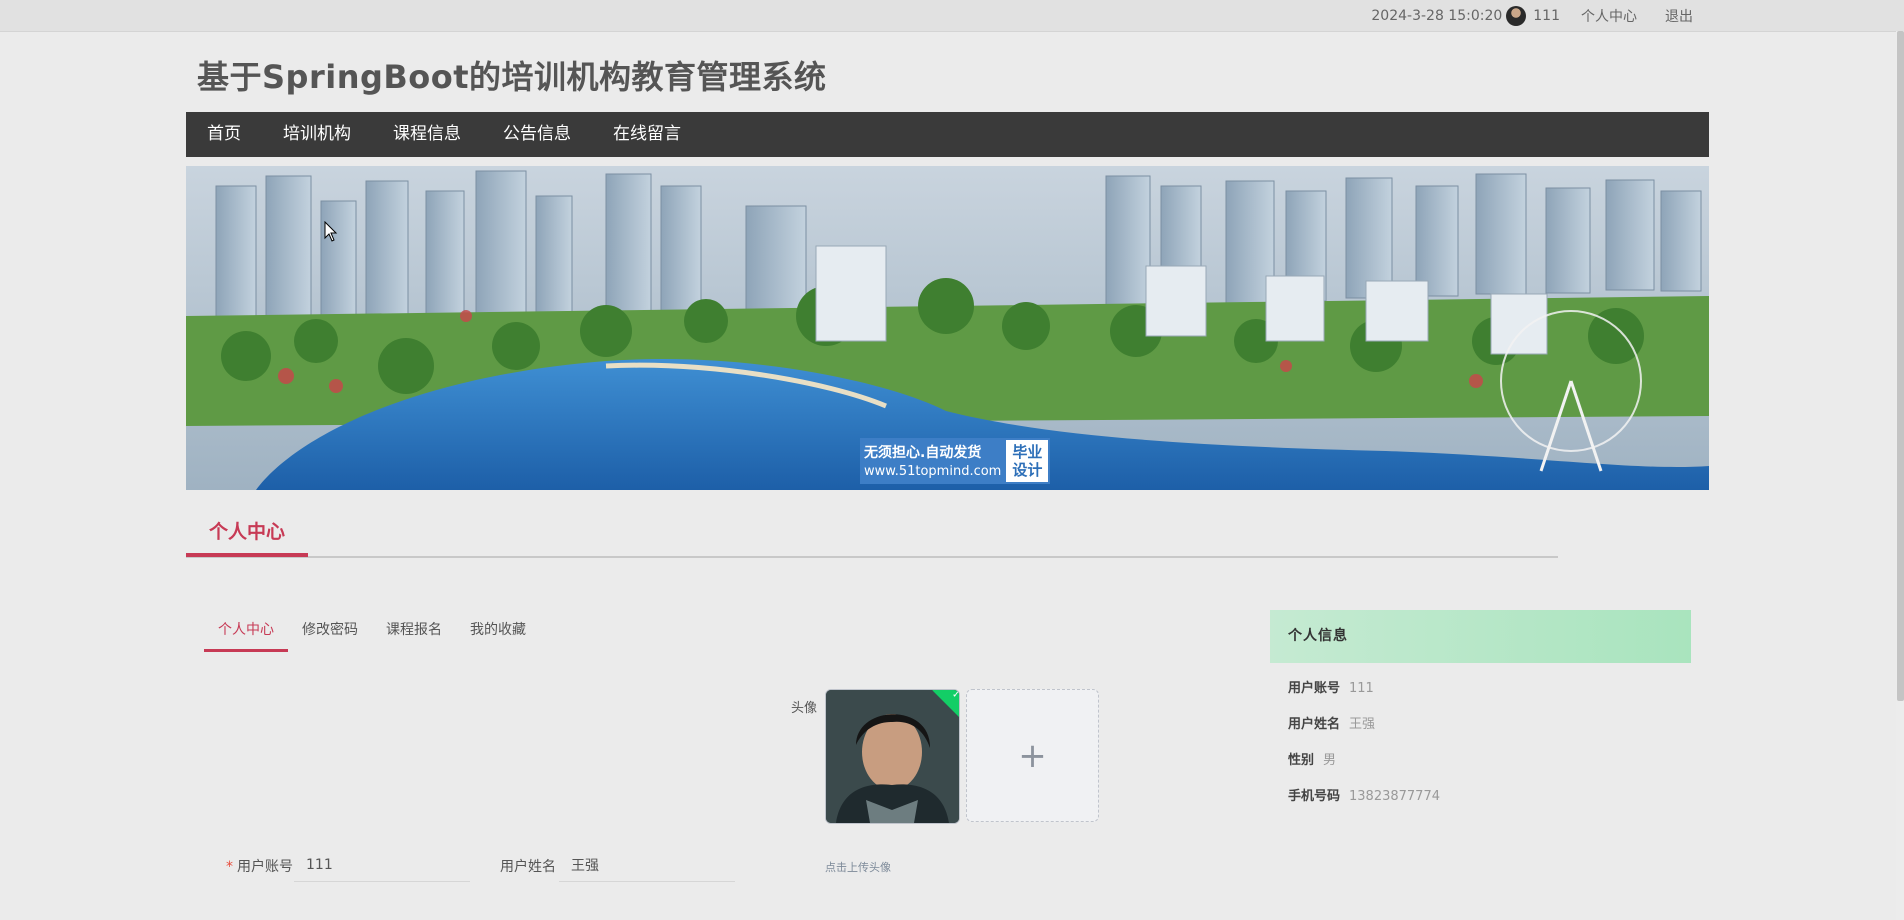 This screenshot has width=1904, height=920. I want to click on badge-url: www.51topmind.com, so click(933, 471).